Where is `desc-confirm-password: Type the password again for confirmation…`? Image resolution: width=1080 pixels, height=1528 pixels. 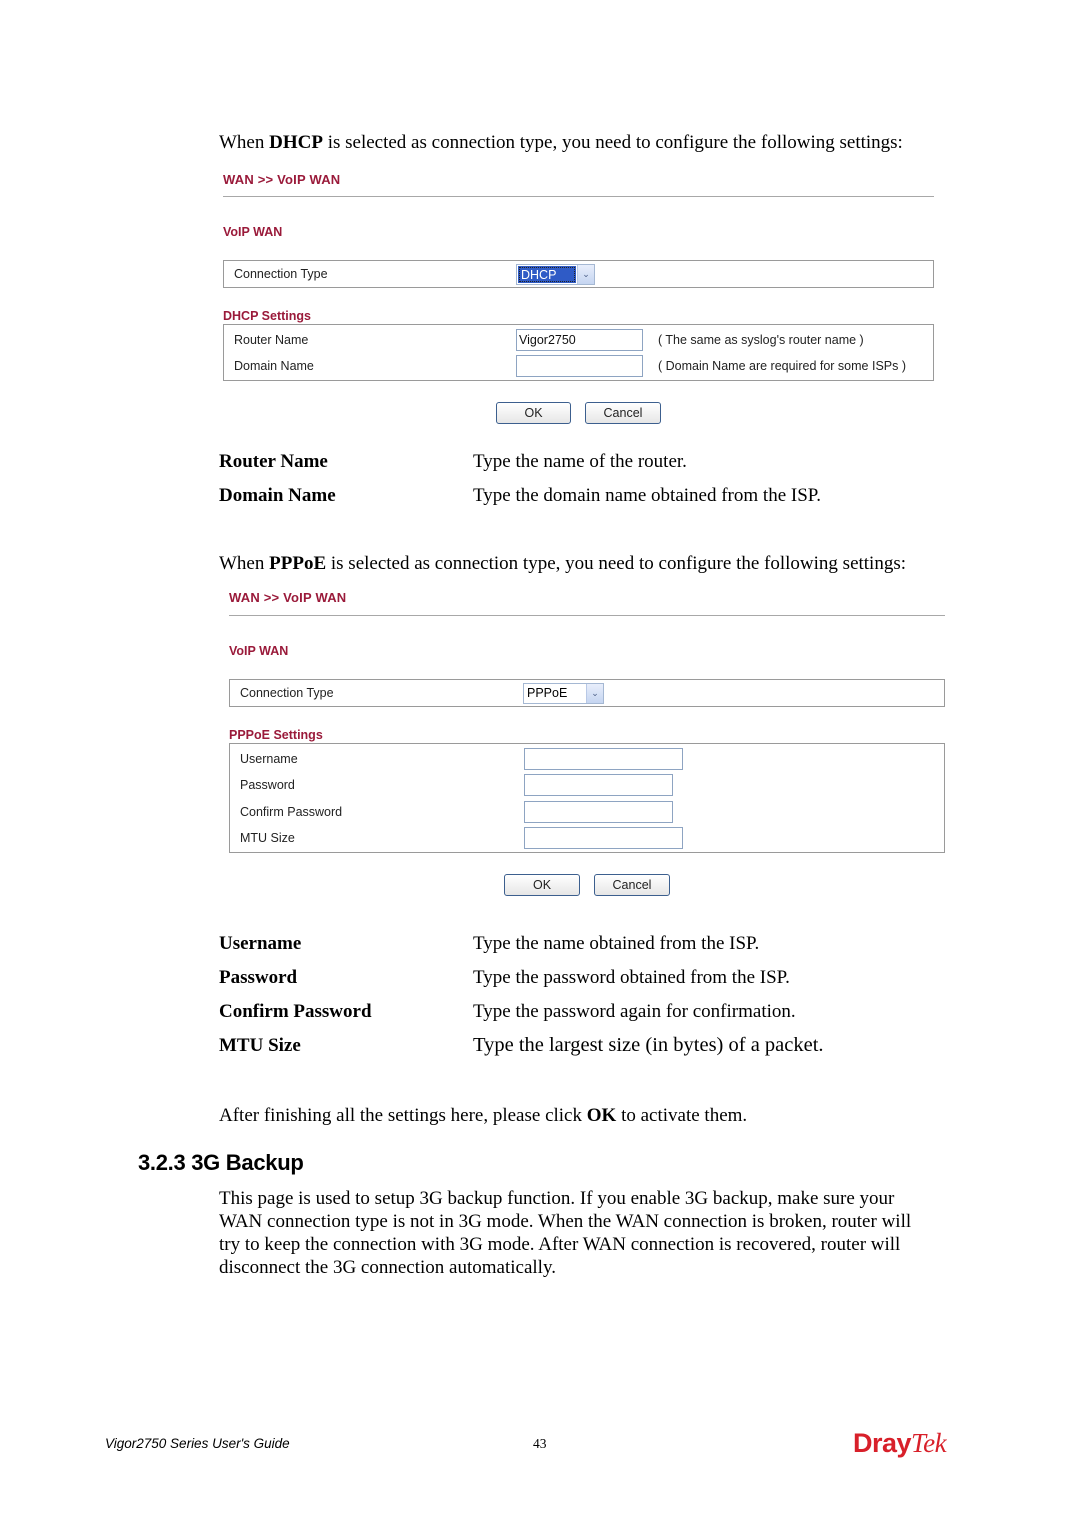
desc-confirm-password: Type the password again for confirmation… is located at coordinates (634, 1011).